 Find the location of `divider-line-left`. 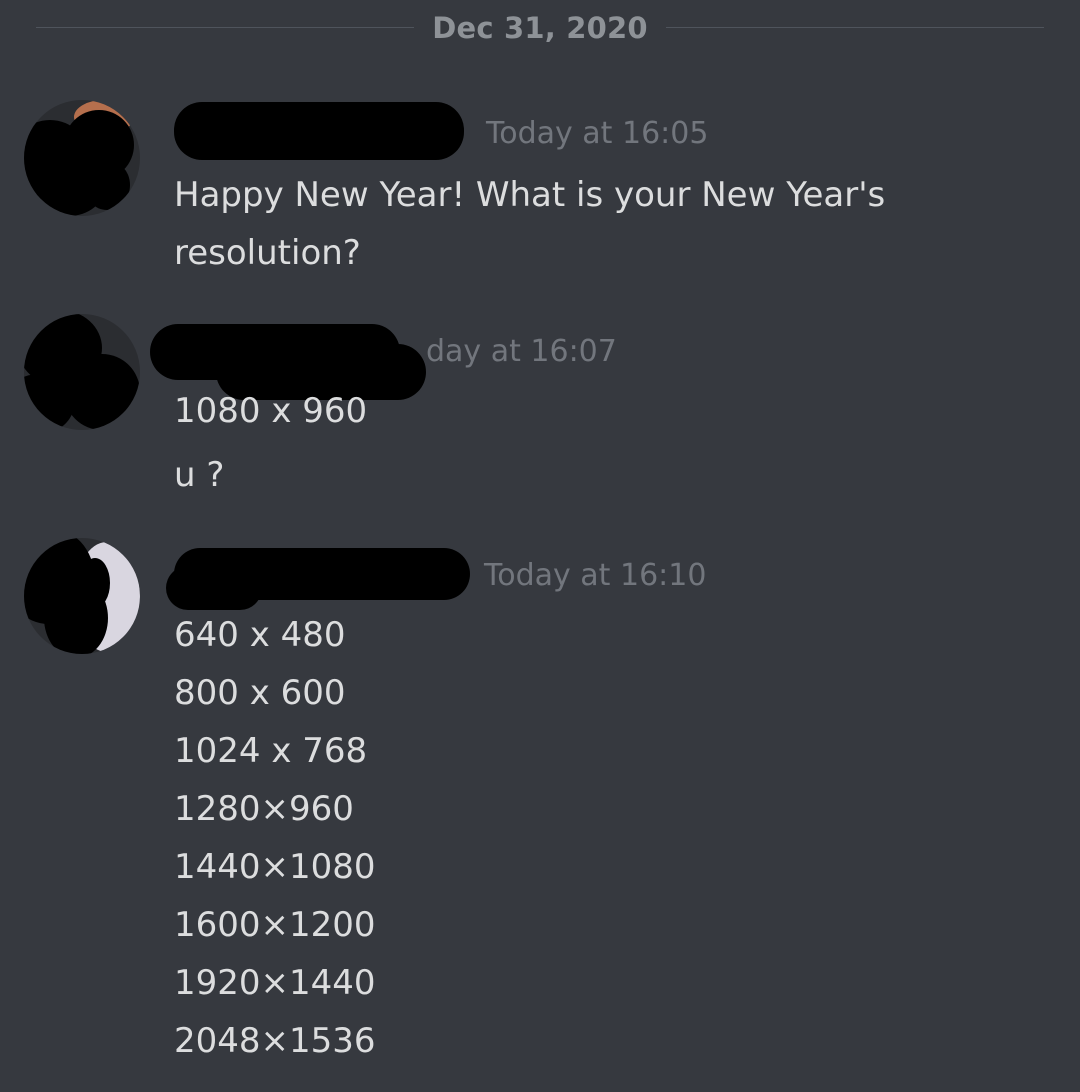

divider-line-left is located at coordinates (225, 27).